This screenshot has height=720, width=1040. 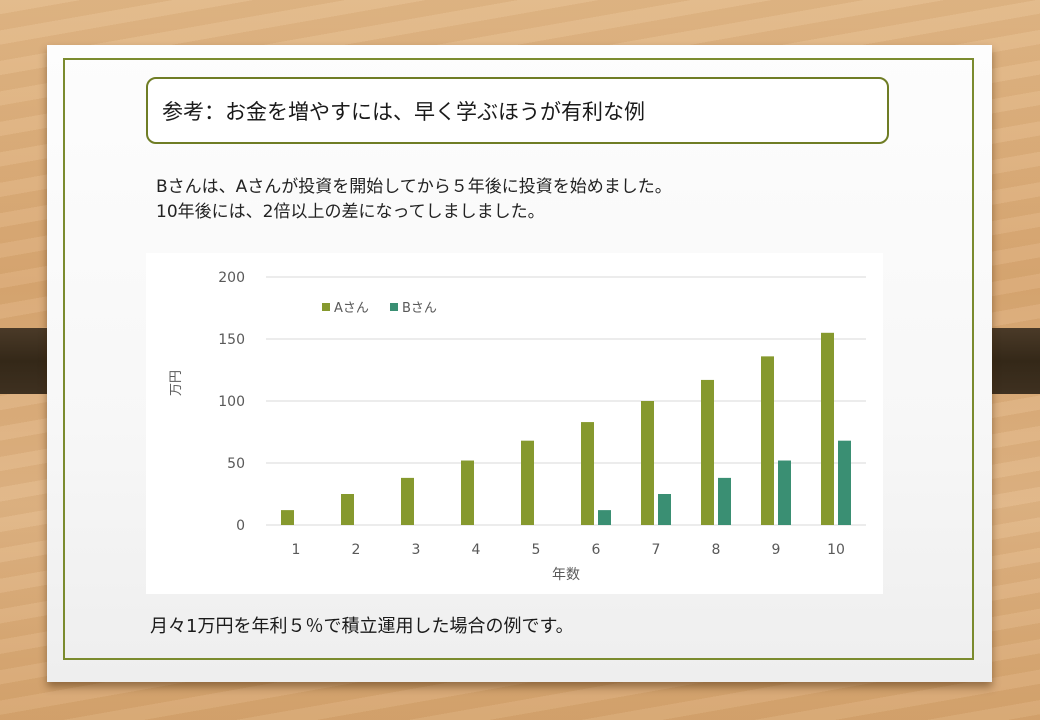 What do you see at coordinates (568, 550) in the screenshot?
I see `x-tick-labels: 1 2 3 4 5 6 7 8 9 10` at bounding box center [568, 550].